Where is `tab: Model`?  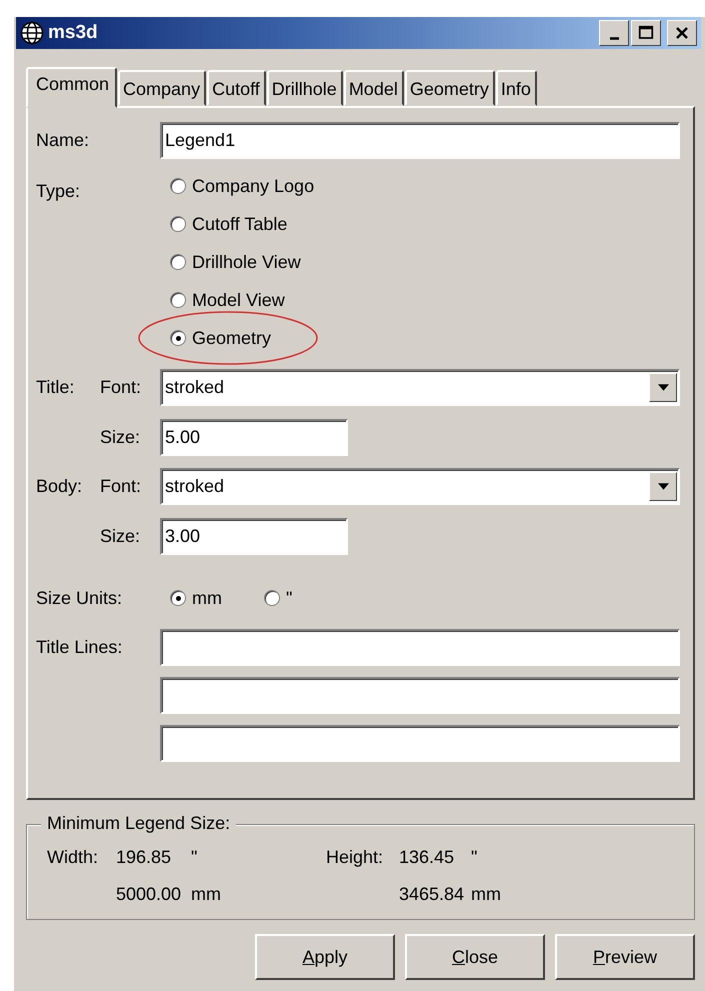
tab: Model is located at coordinates (374, 88).